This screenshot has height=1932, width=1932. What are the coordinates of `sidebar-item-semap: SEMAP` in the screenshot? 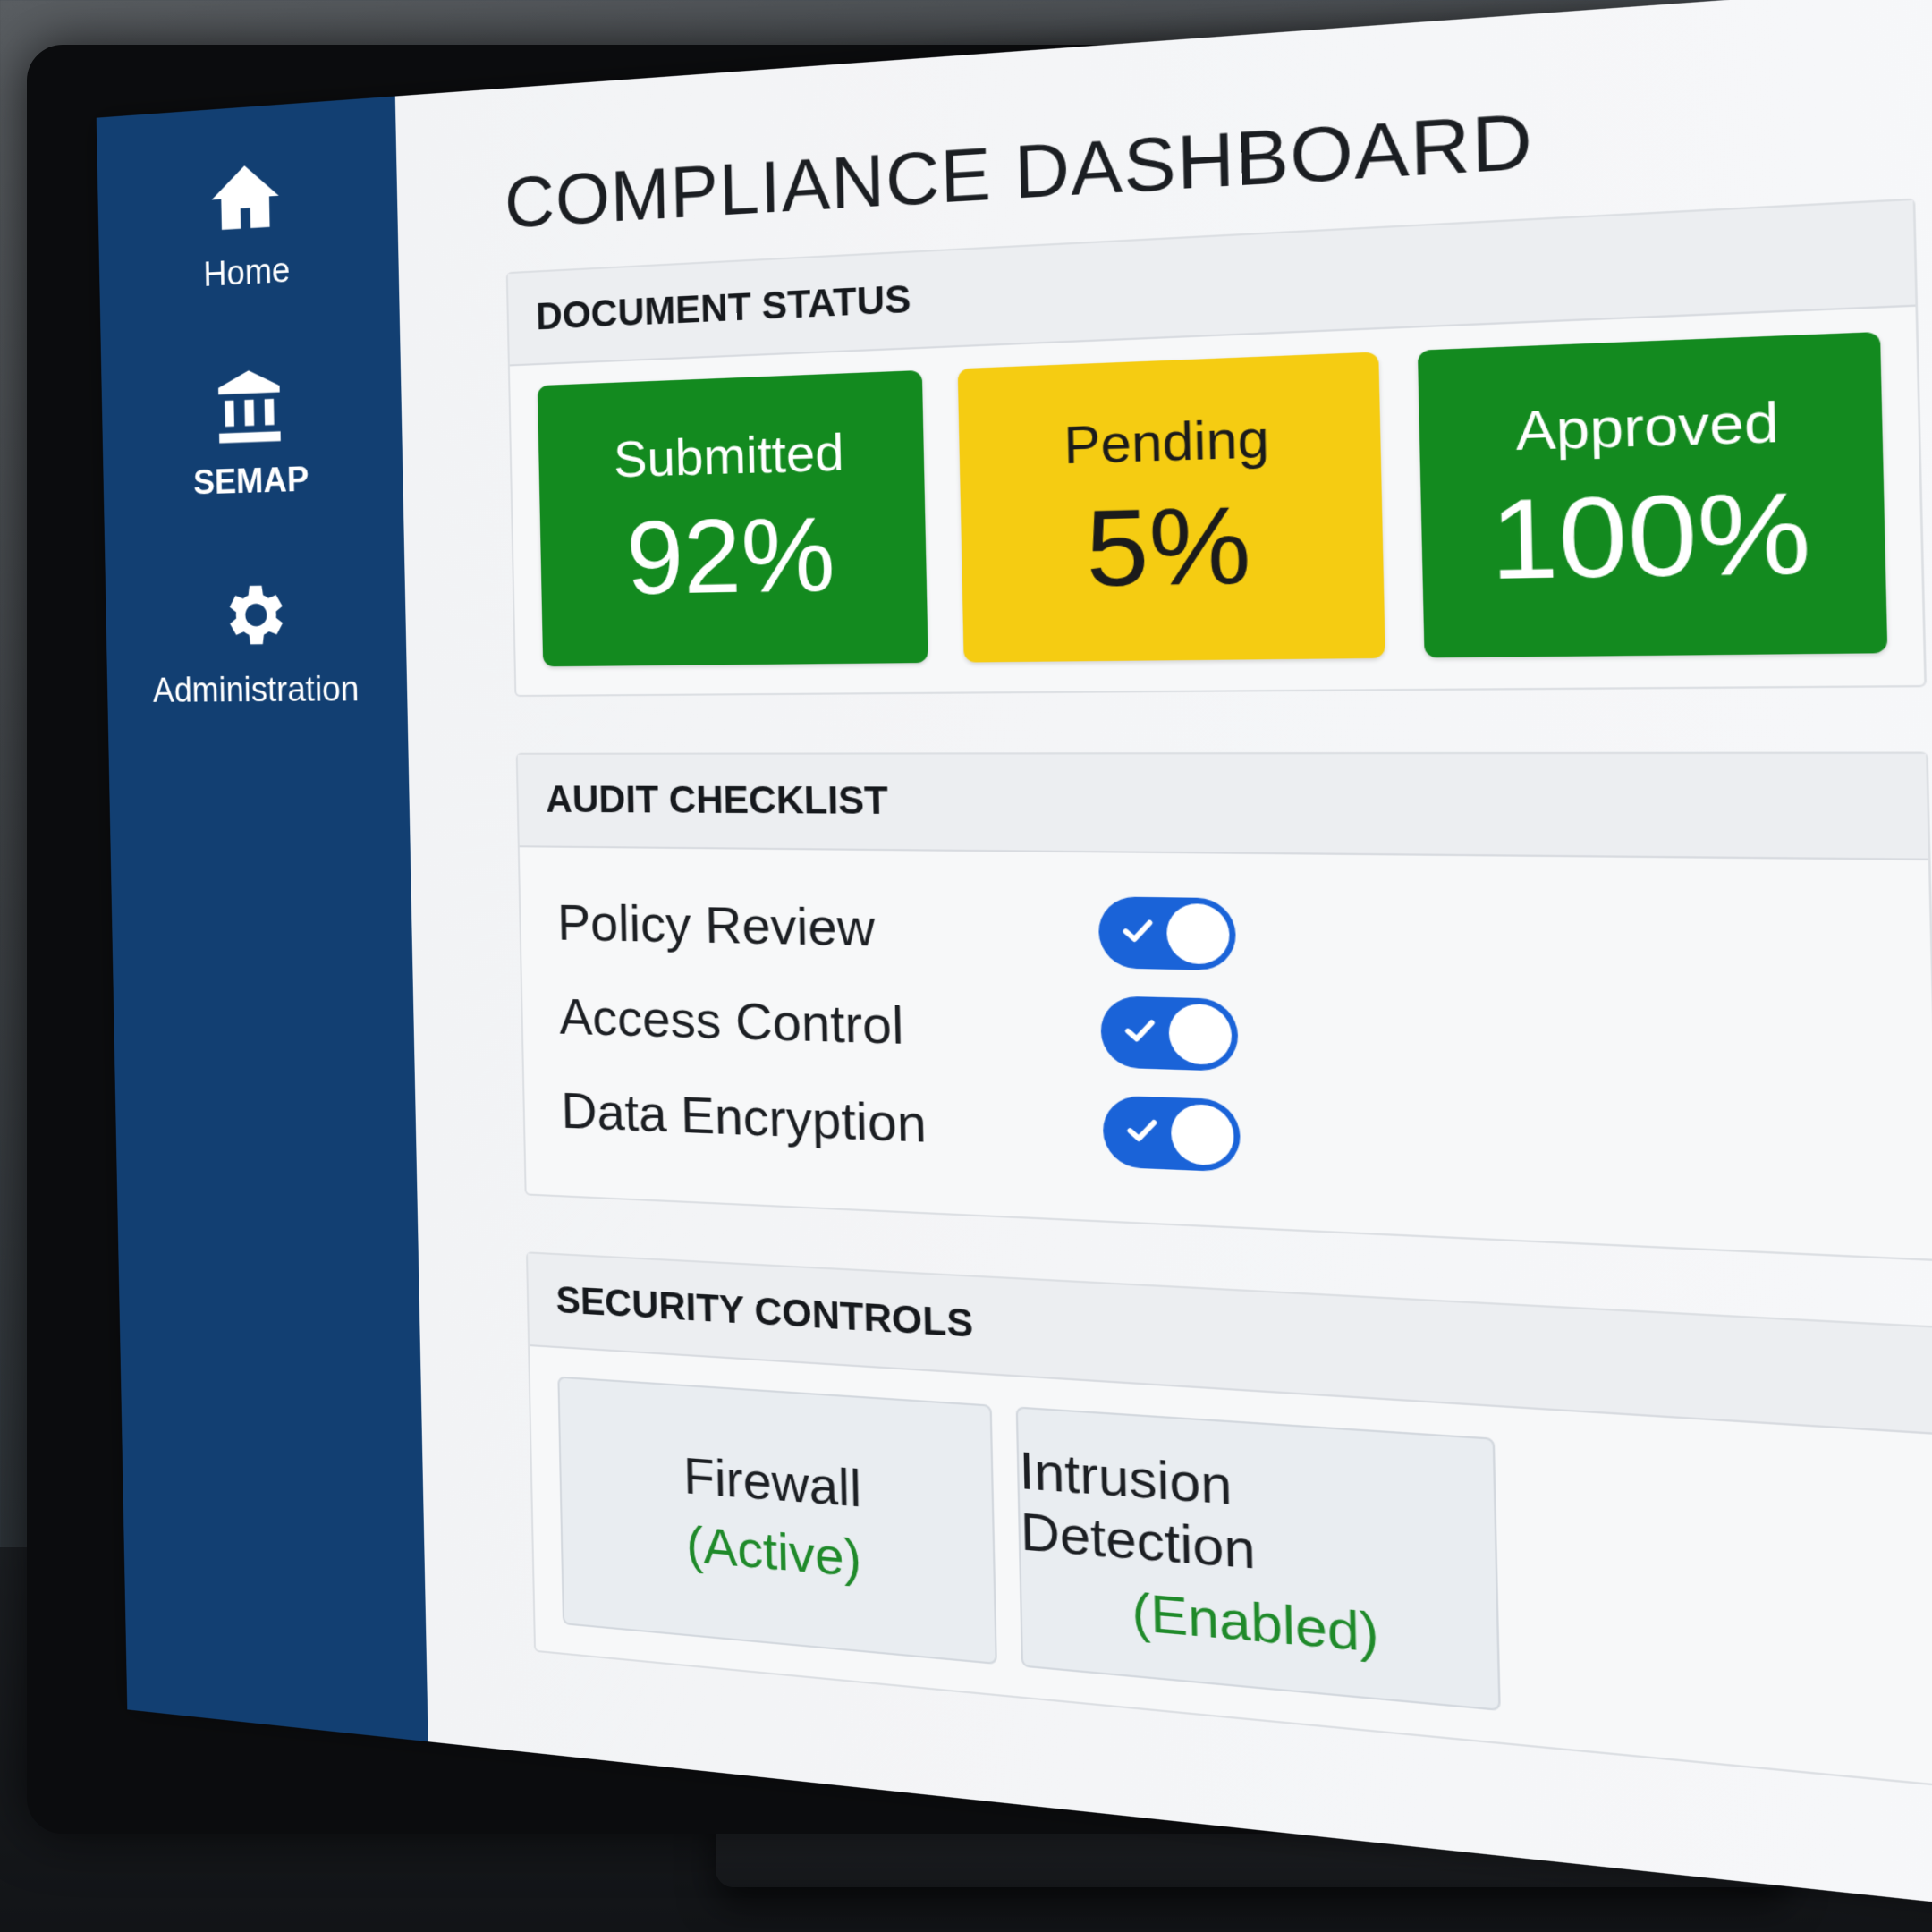 It's located at (250, 431).